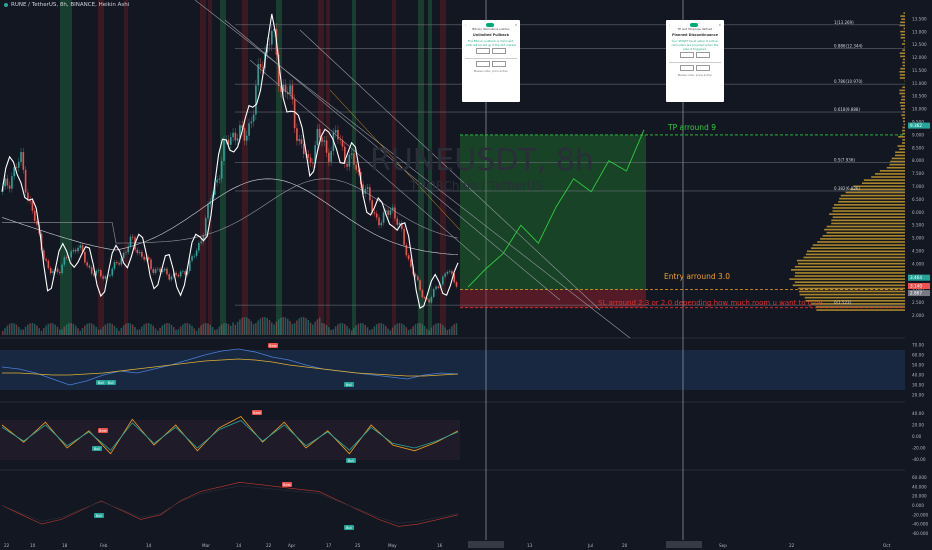 The image size is (932, 550). I want to click on signal-badge: Bull, so click(101, 382).